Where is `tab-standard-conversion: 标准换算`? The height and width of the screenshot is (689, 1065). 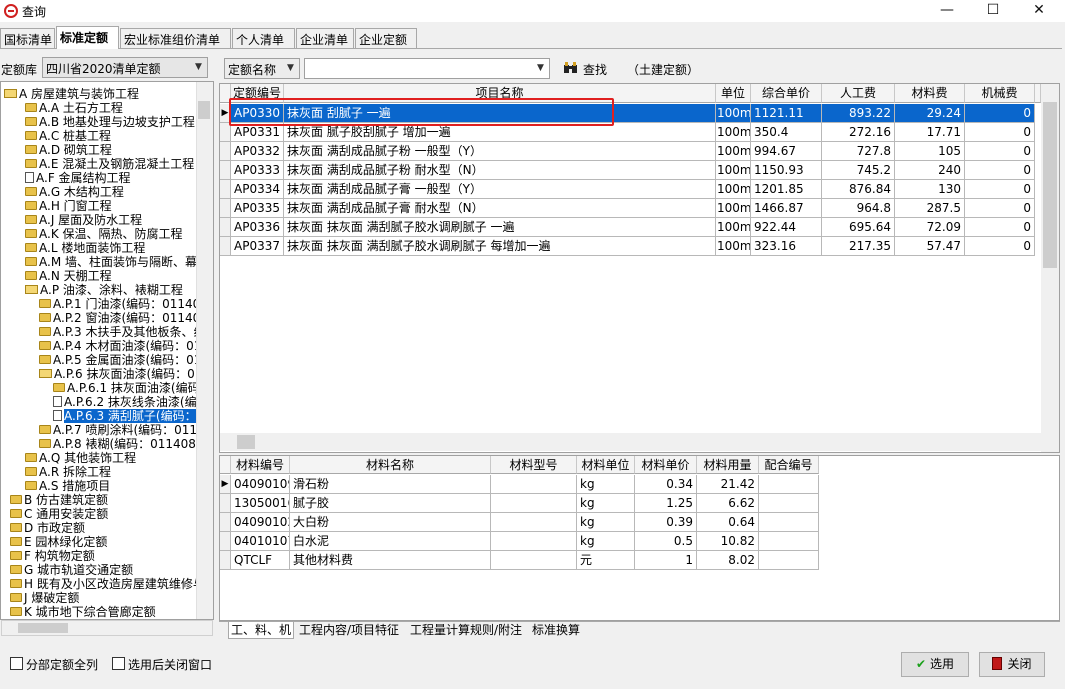 tab-standard-conversion: 标准换算 is located at coordinates (556, 630).